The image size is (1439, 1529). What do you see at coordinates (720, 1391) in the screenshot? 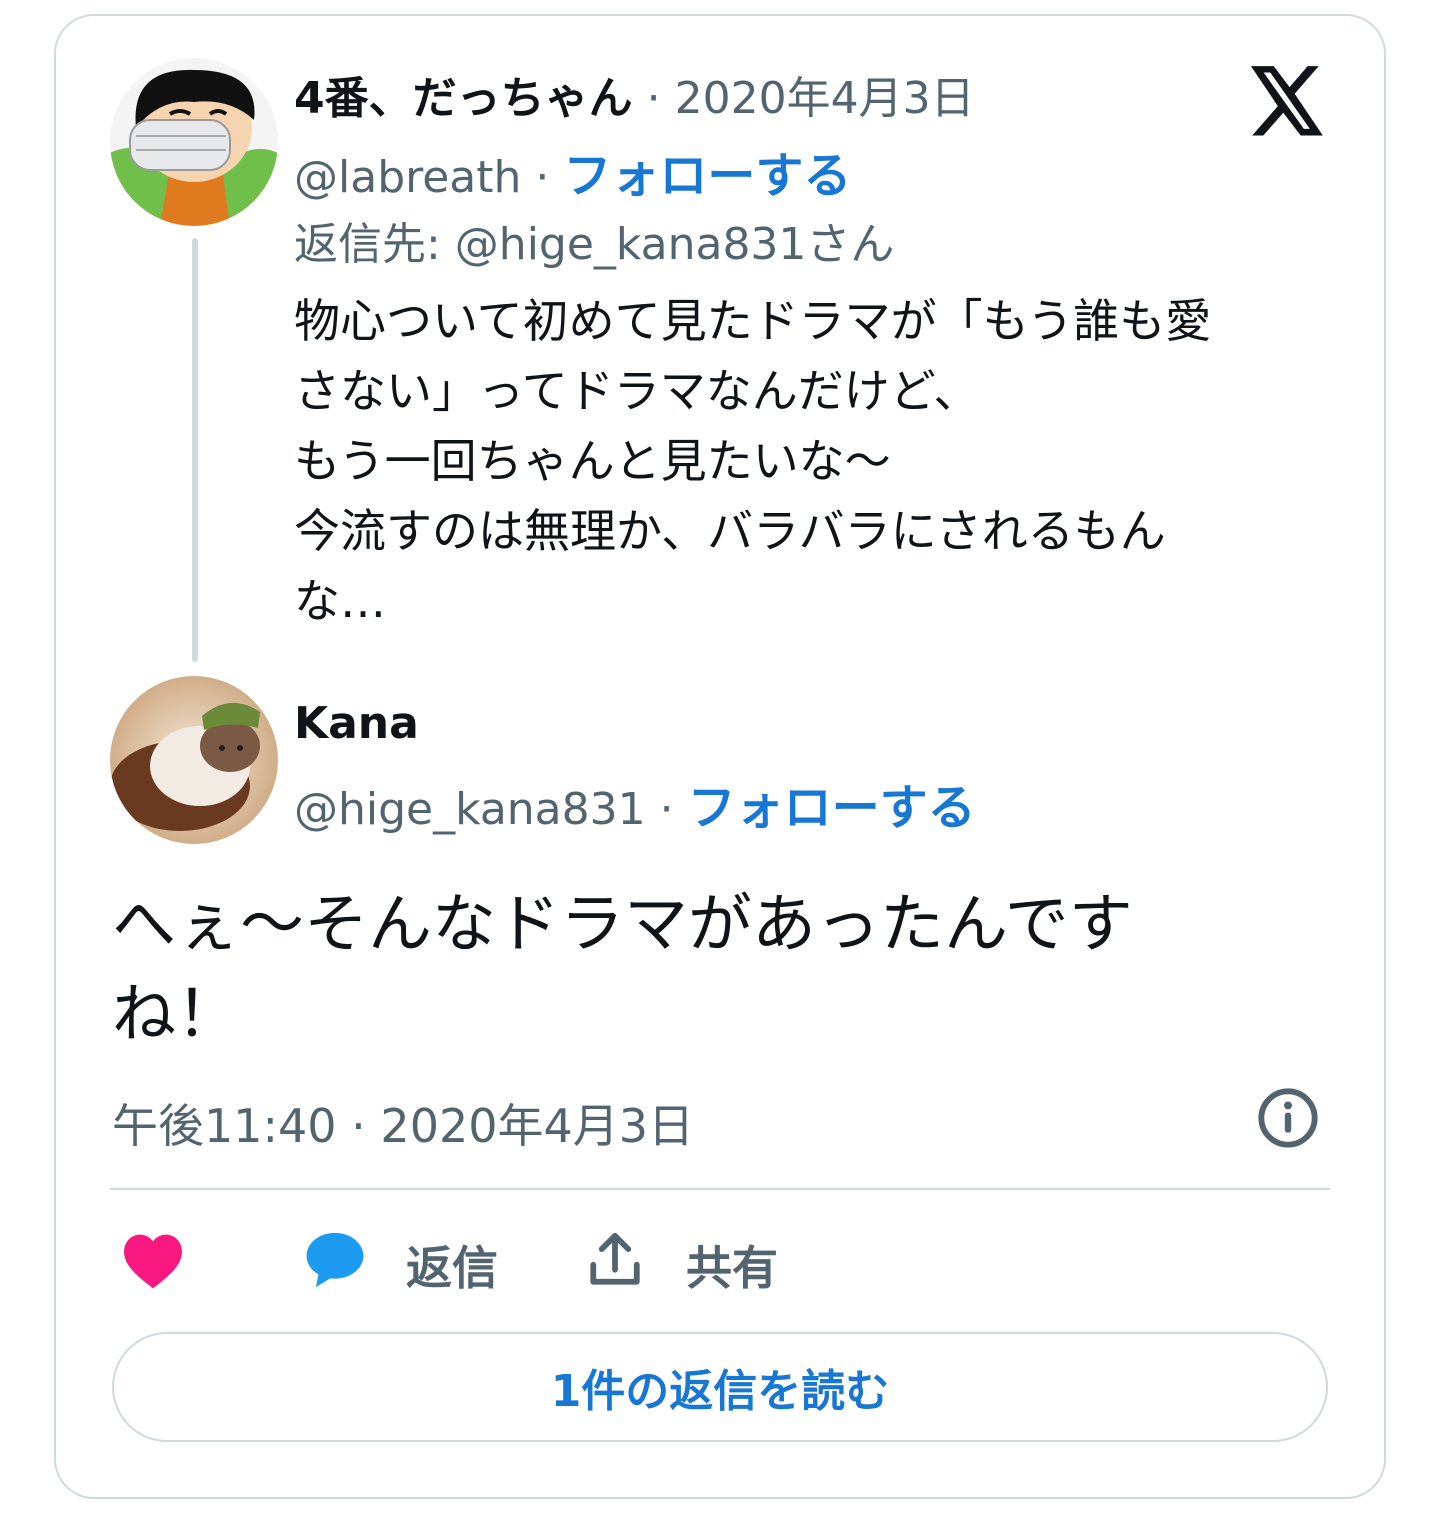
I see `read-replies-label: 1件の返信を読む` at bounding box center [720, 1391].